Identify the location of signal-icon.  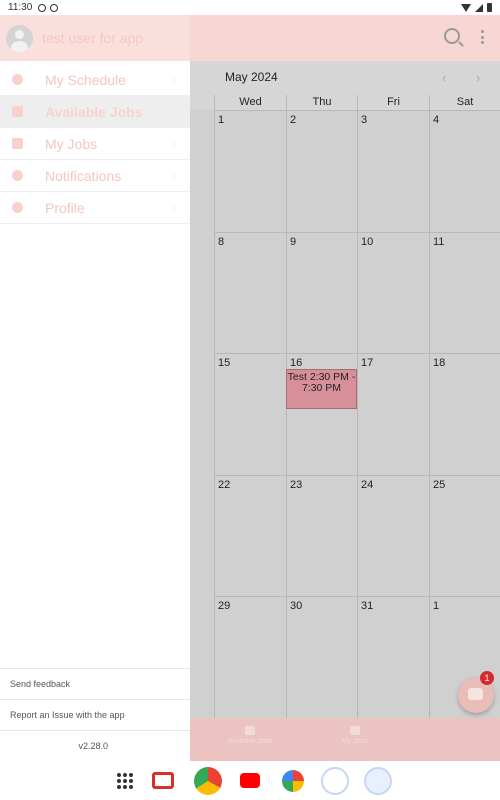
(479, 7).